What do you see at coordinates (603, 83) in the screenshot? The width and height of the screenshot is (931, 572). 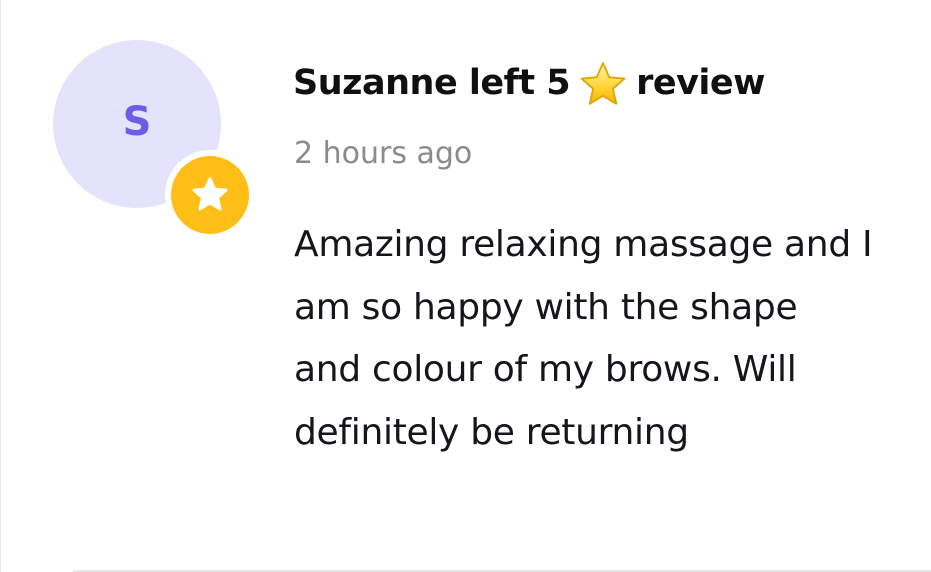 I see `star-emoji-icon` at bounding box center [603, 83].